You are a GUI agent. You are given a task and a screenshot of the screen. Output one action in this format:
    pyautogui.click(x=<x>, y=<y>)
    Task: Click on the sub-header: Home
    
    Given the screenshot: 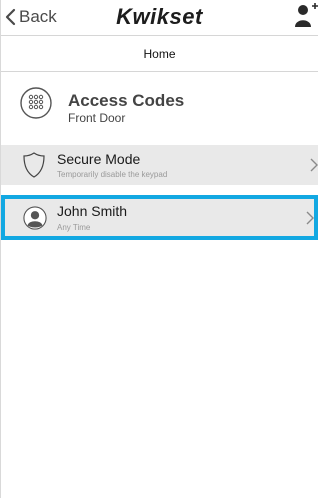 What is the action you would take?
    pyautogui.click(x=159, y=54)
    